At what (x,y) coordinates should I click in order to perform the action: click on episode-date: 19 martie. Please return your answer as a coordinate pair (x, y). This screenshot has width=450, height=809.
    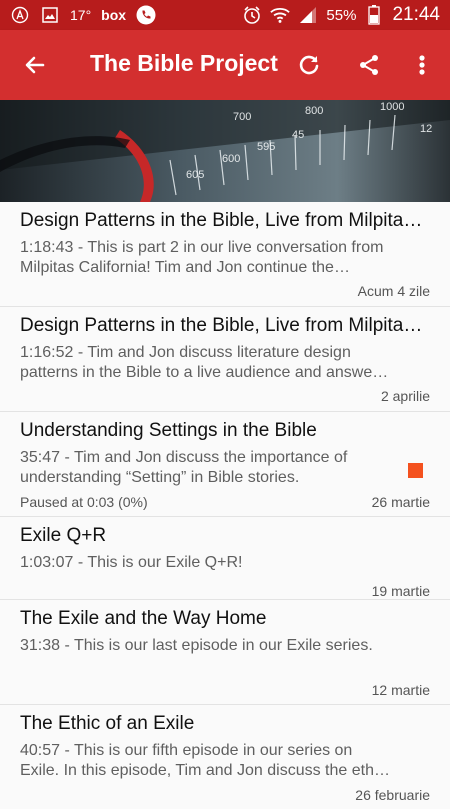
    Looking at the image, I should click on (400, 591).